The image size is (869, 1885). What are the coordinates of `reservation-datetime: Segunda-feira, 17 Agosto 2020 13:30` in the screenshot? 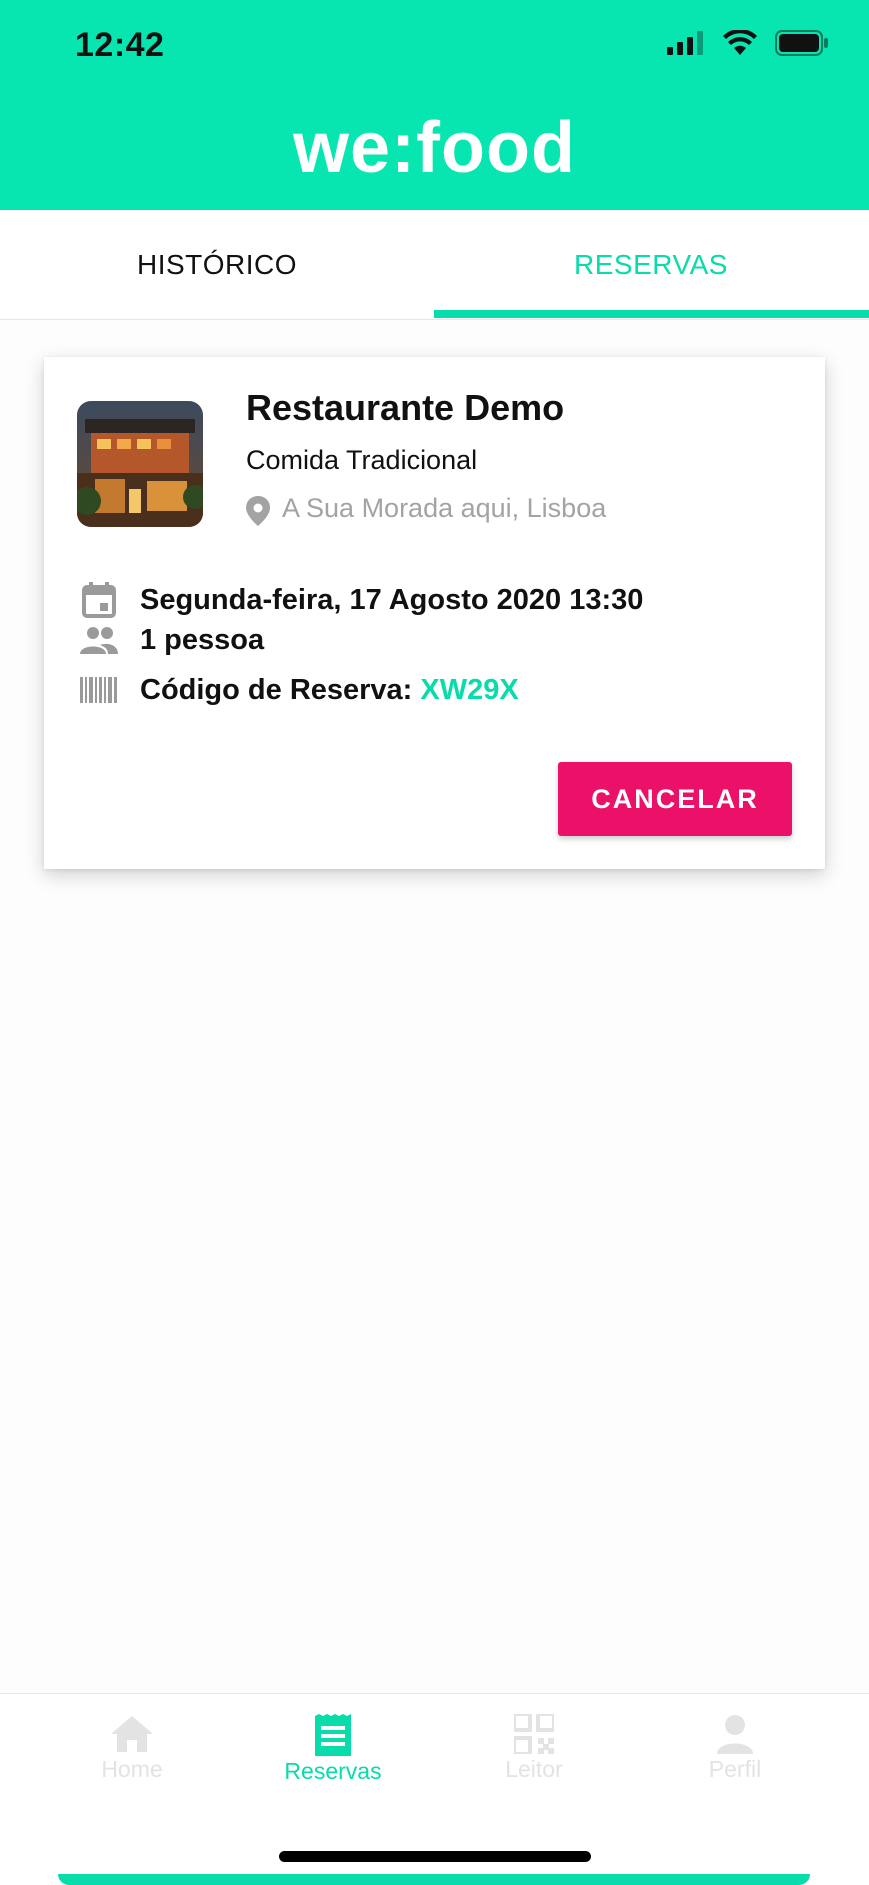 It's located at (392, 599).